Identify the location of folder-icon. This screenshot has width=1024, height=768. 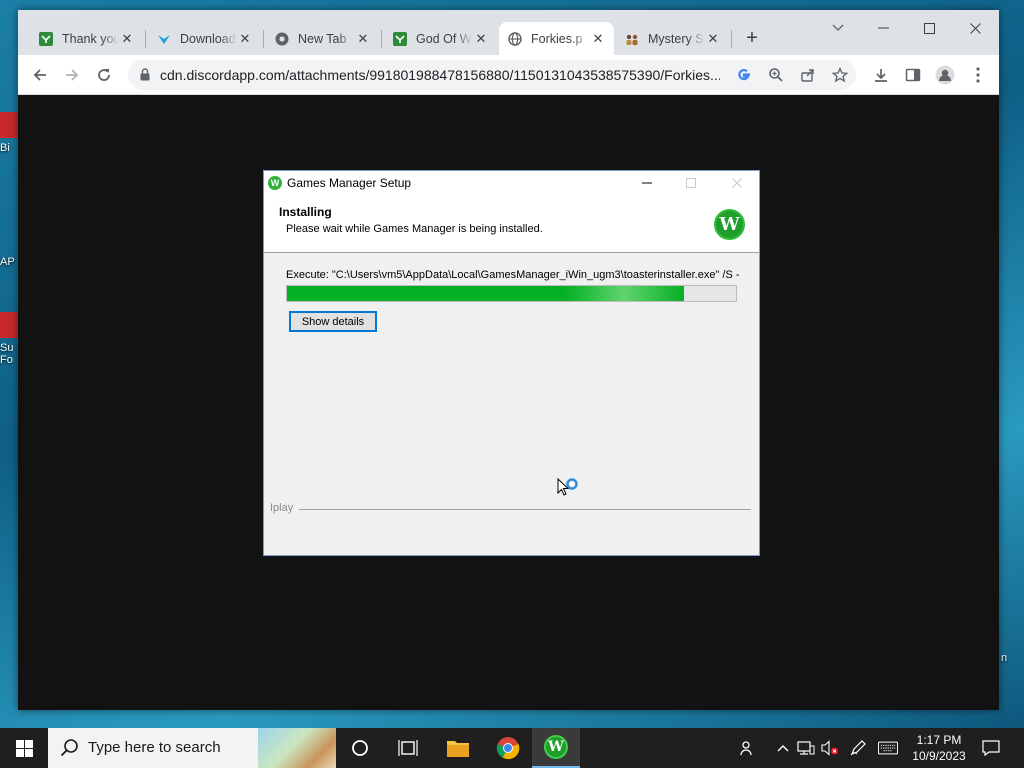
(458, 749).